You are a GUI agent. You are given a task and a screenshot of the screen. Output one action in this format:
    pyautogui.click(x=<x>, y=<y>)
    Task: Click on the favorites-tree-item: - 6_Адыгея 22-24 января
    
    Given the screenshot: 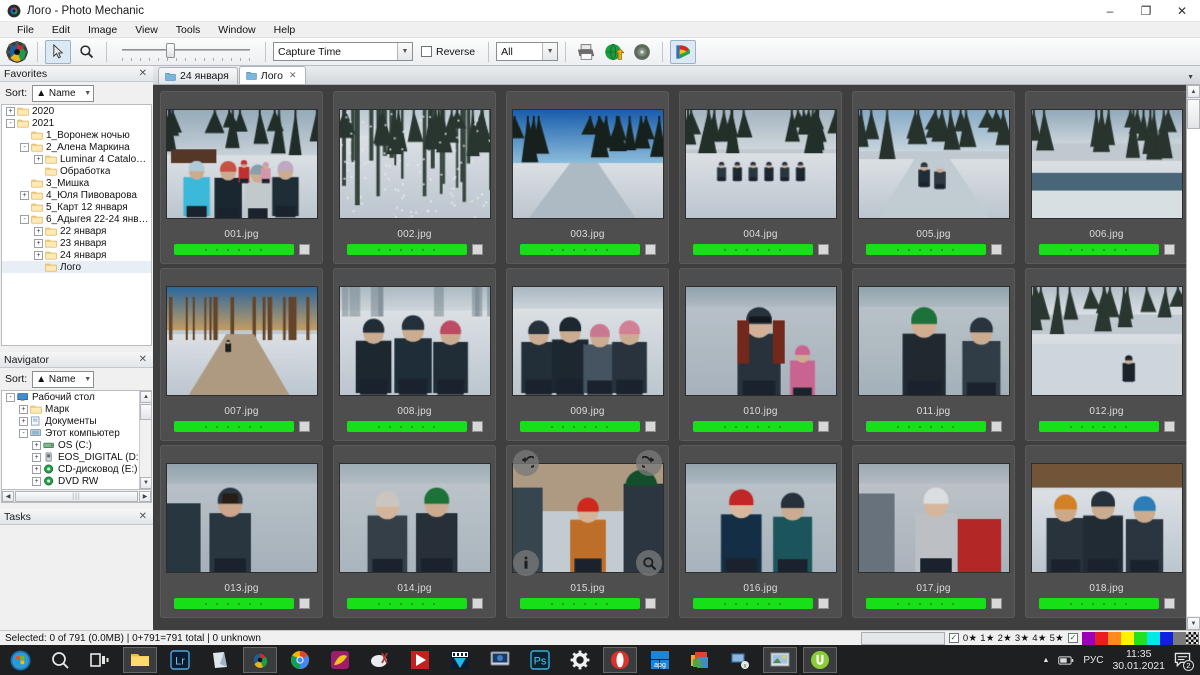 What is the action you would take?
    pyautogui.click(x=76, y=219)
    